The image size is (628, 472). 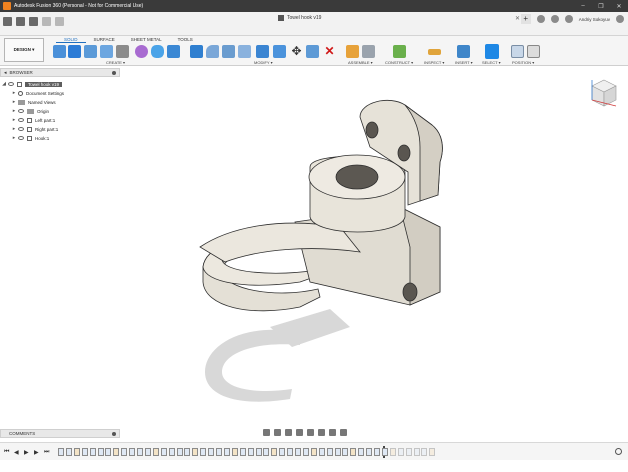 What do you see at coordinates (492, 51) in the screenshot?
I see `select-icon` at bounding box center [492, 51].